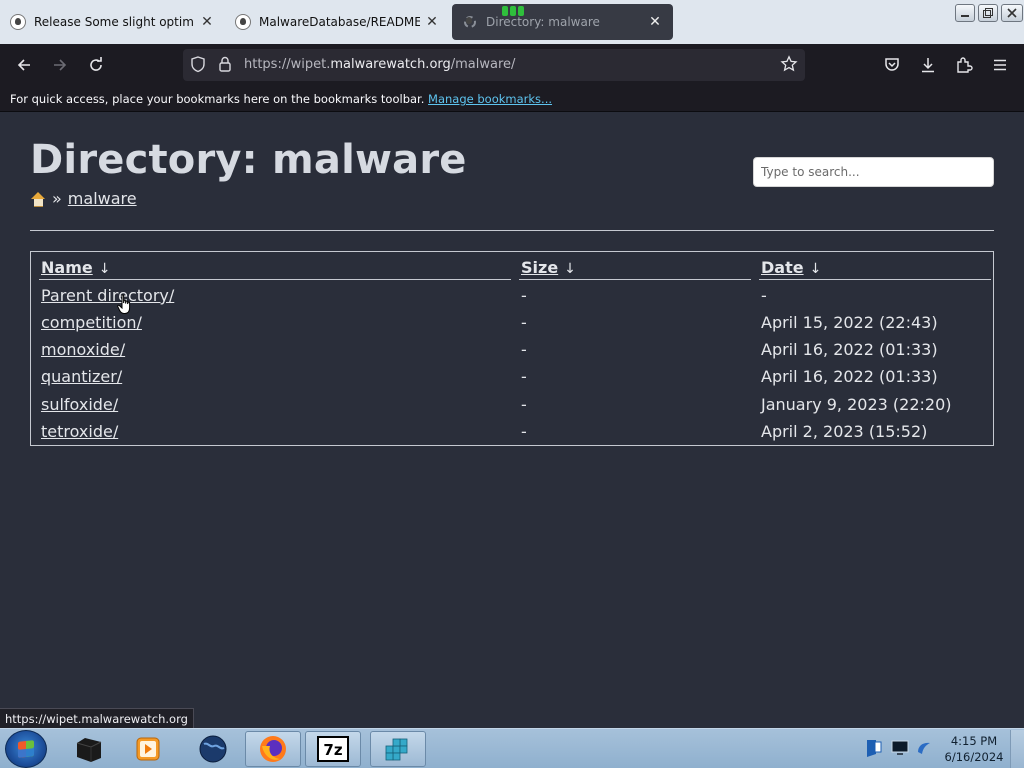 This screenshot has width=1024, height=768. Describe the element at coordinates (1000, 65) in the screenshot. I see `menu-button` at that location.